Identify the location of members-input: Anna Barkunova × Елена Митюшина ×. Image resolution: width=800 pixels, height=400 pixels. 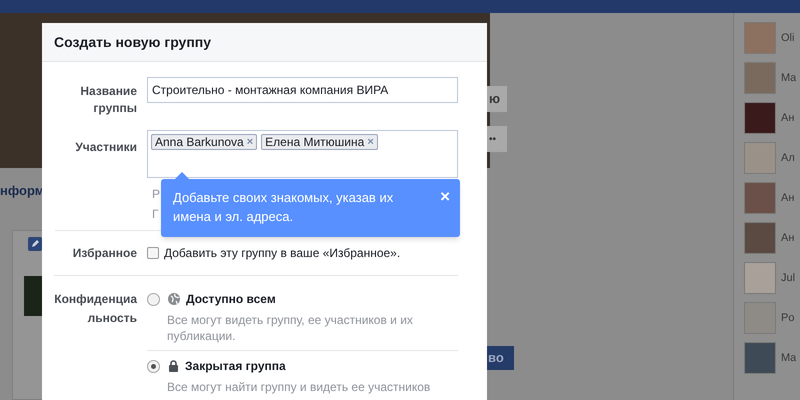
(302, 154).